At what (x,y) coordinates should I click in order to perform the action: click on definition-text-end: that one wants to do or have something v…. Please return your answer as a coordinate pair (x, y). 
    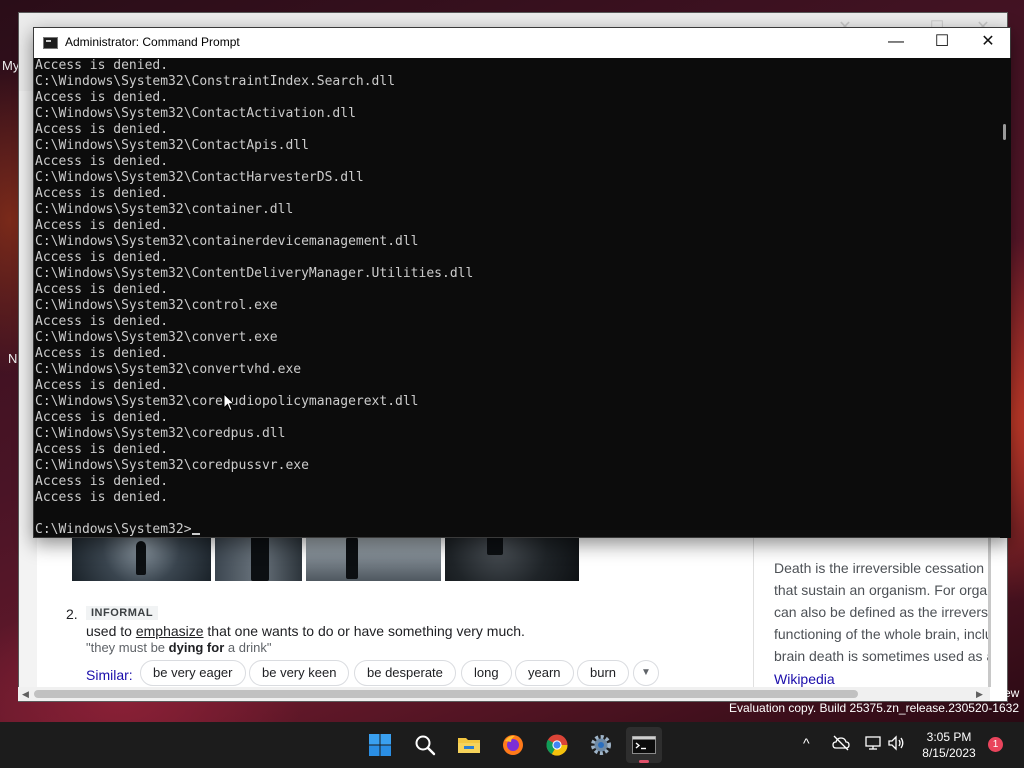
    Looking at the image, I should click on (364, 631).